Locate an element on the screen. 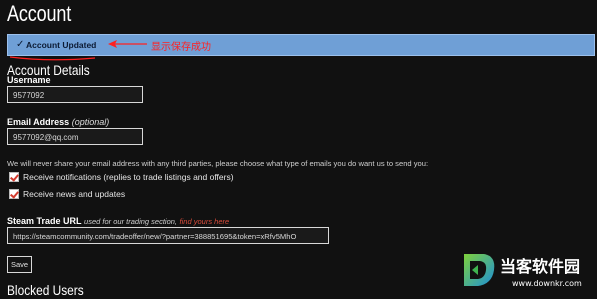  email-label: Email Address (optional) is located at coordinates (58, 122).